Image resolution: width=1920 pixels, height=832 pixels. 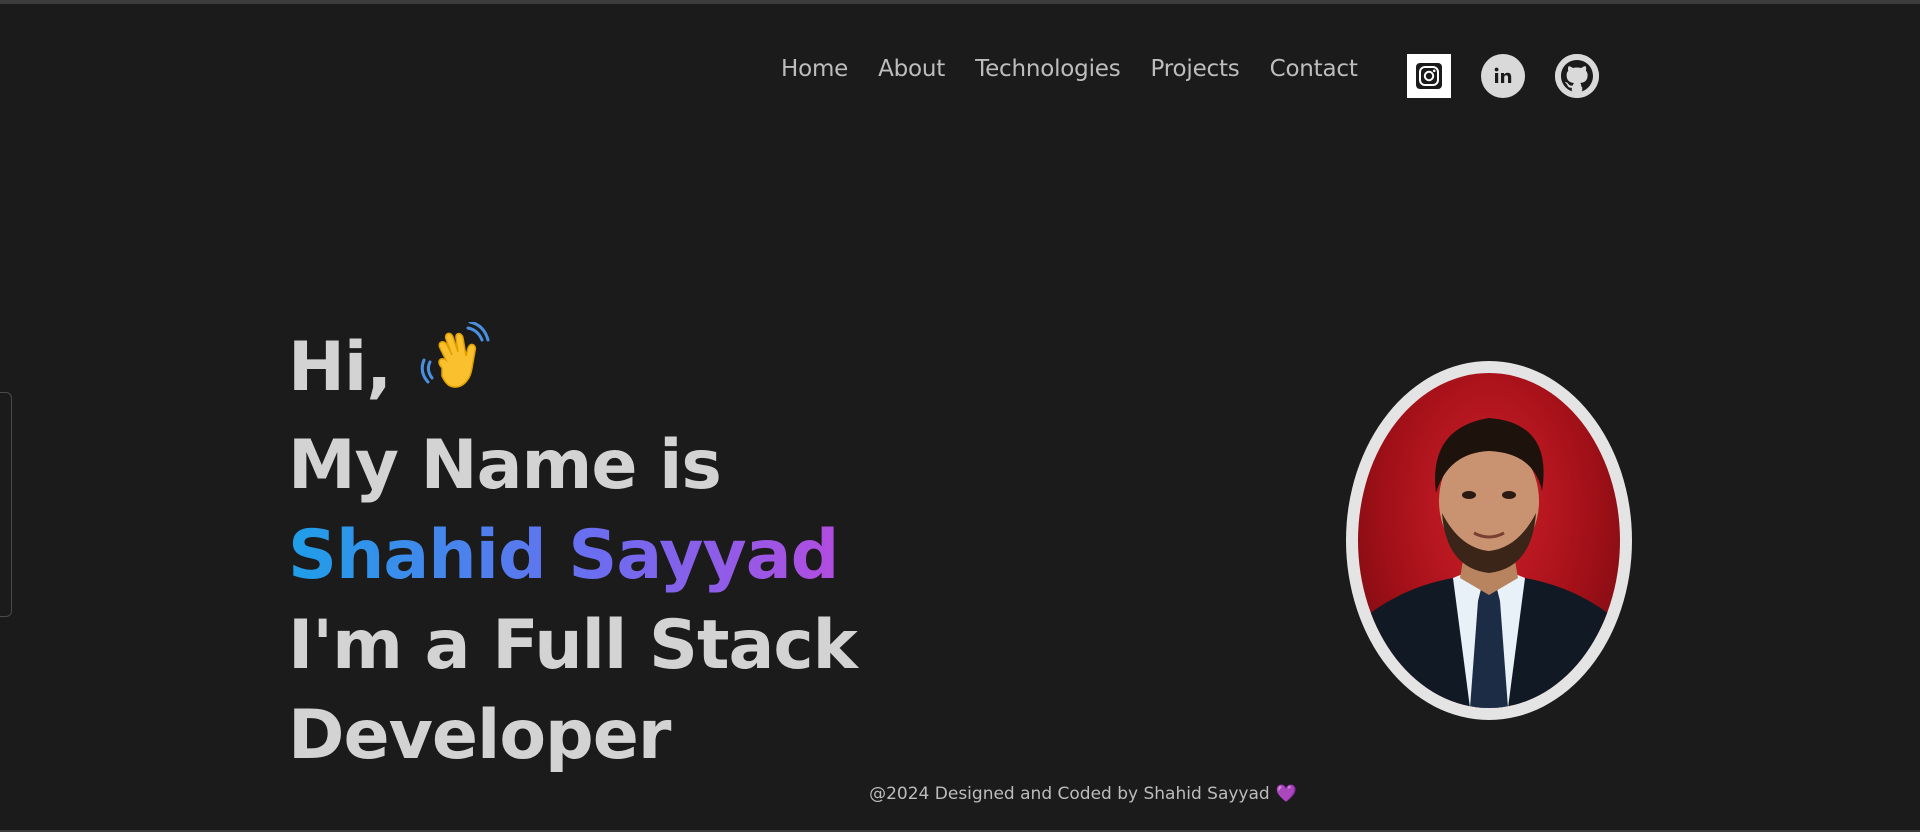 I want to click on nav-about: About, so click(x=911, y=69).